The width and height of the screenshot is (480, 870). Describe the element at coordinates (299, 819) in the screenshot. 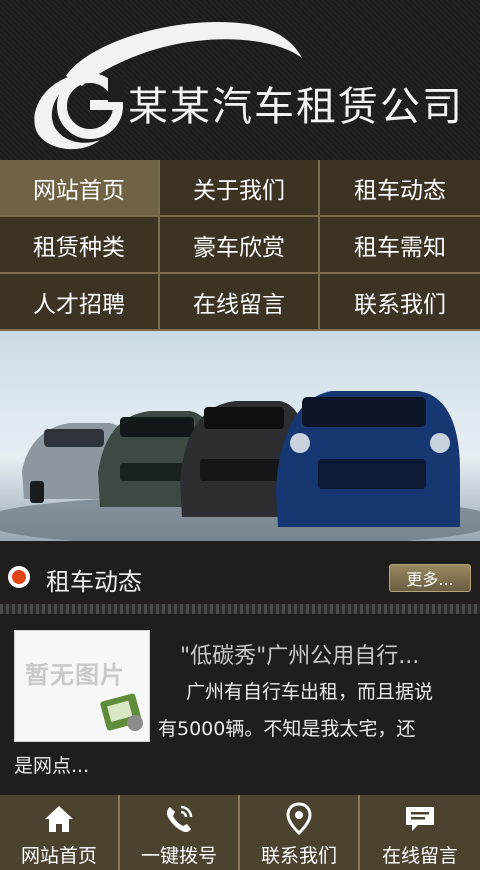

I see `map-pin-icon` at that location.